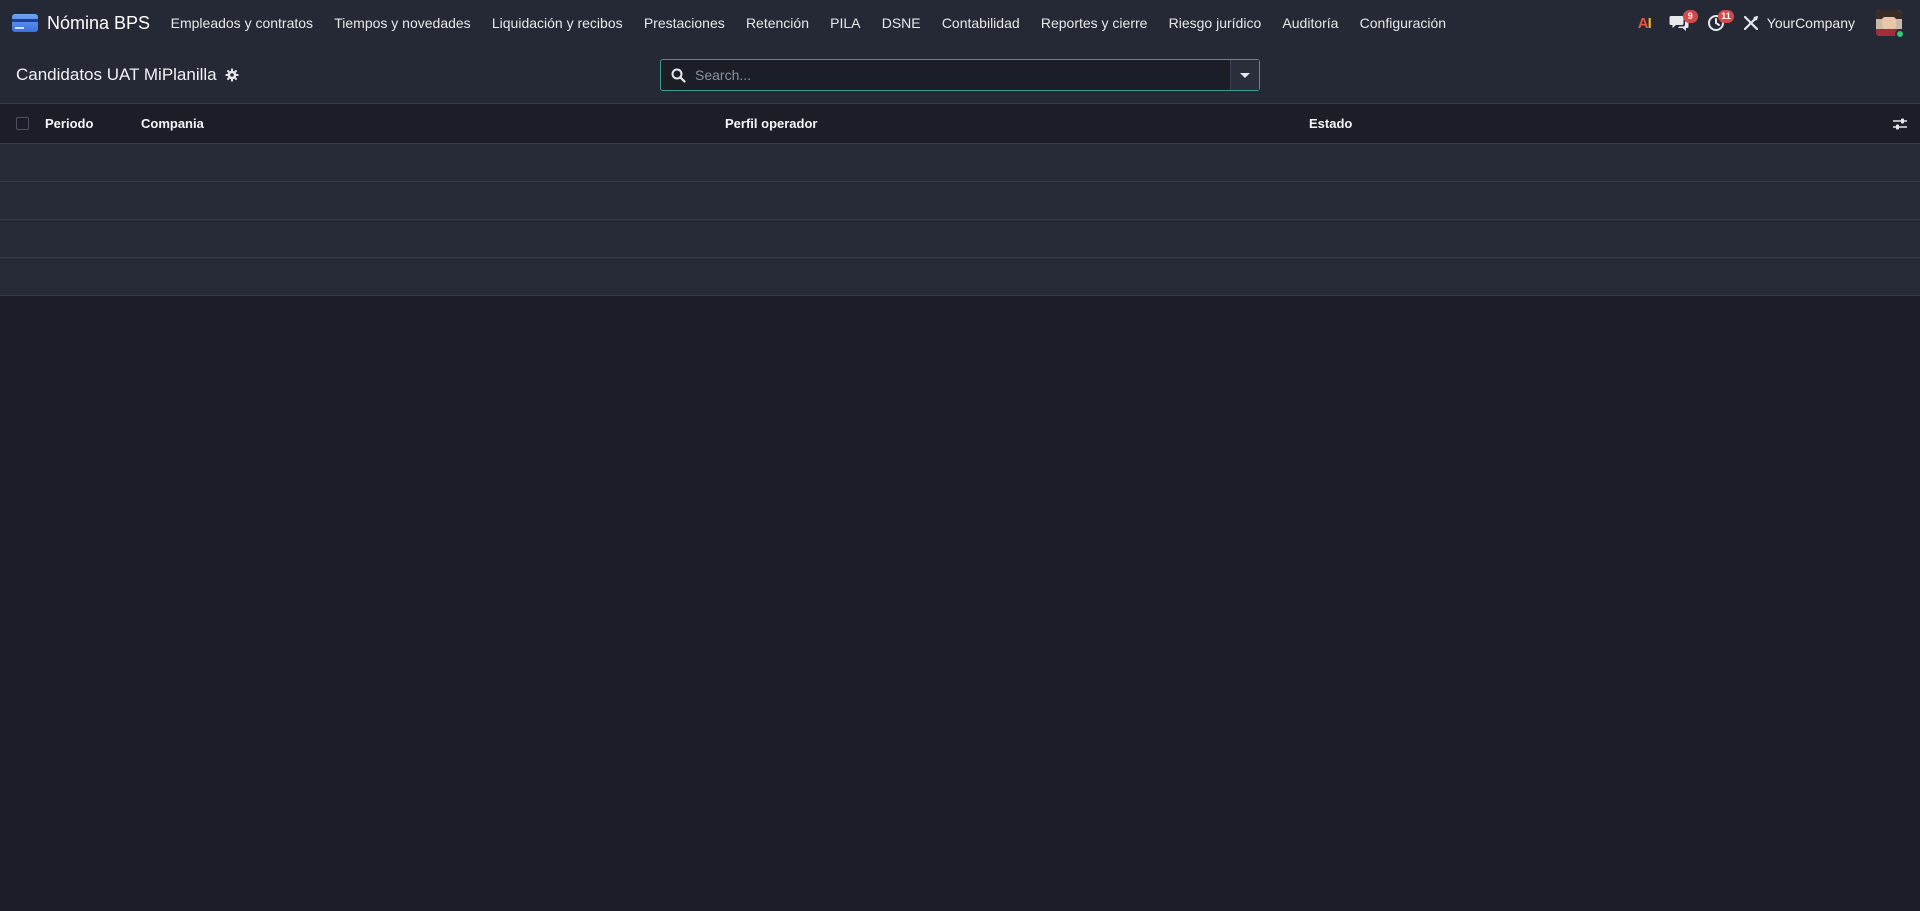 This screenshot has width=1920, height=911. Describe the element at coordinates (116, 74) in the screenshot. I see `page-title: Candidatos UAT MiPlanilla` at that location.